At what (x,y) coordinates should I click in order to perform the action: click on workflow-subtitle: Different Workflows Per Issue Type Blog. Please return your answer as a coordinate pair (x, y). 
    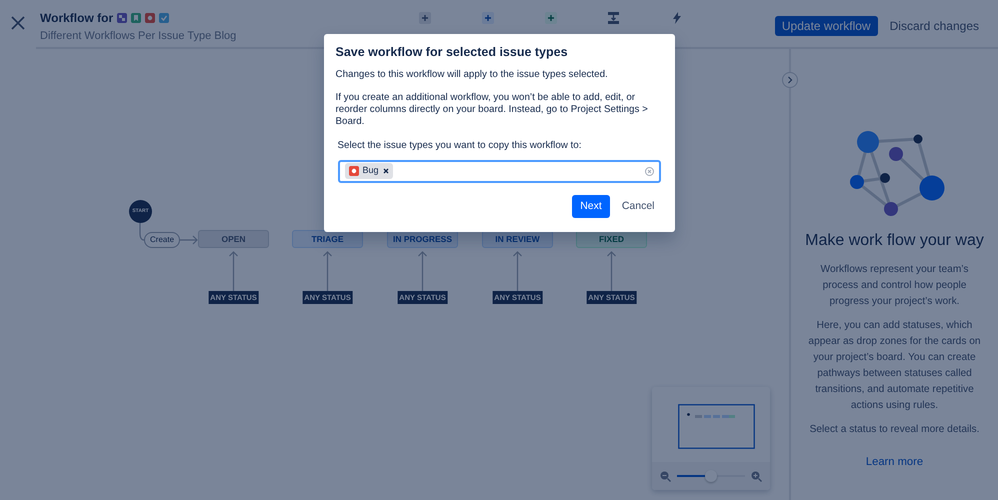
    Looking at the image, I should click on (138, 36).